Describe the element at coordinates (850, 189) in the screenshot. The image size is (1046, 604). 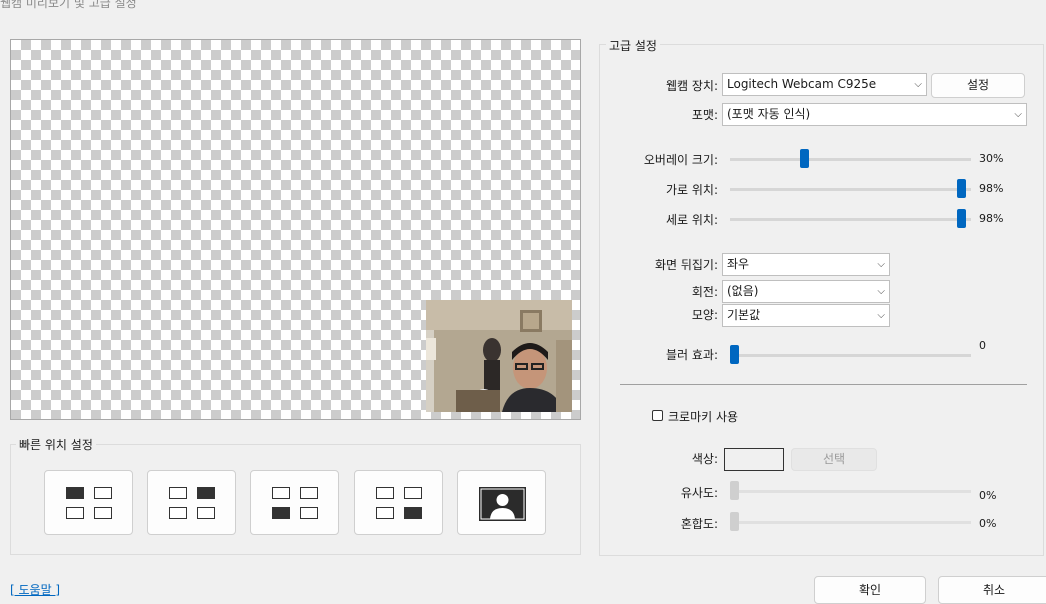
I see `horizontal-position-slider-track` at that location.